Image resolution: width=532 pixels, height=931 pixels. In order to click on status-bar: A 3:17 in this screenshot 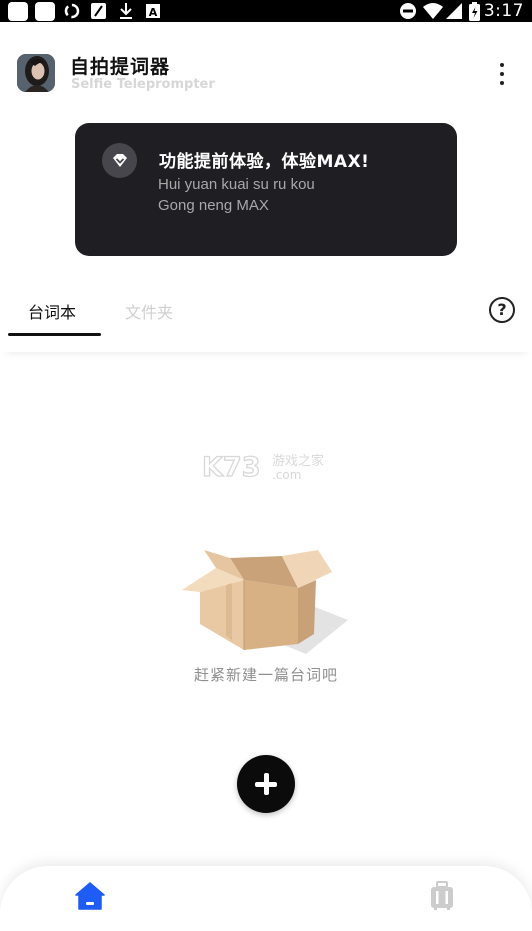, I will do `click(266, 11)`.